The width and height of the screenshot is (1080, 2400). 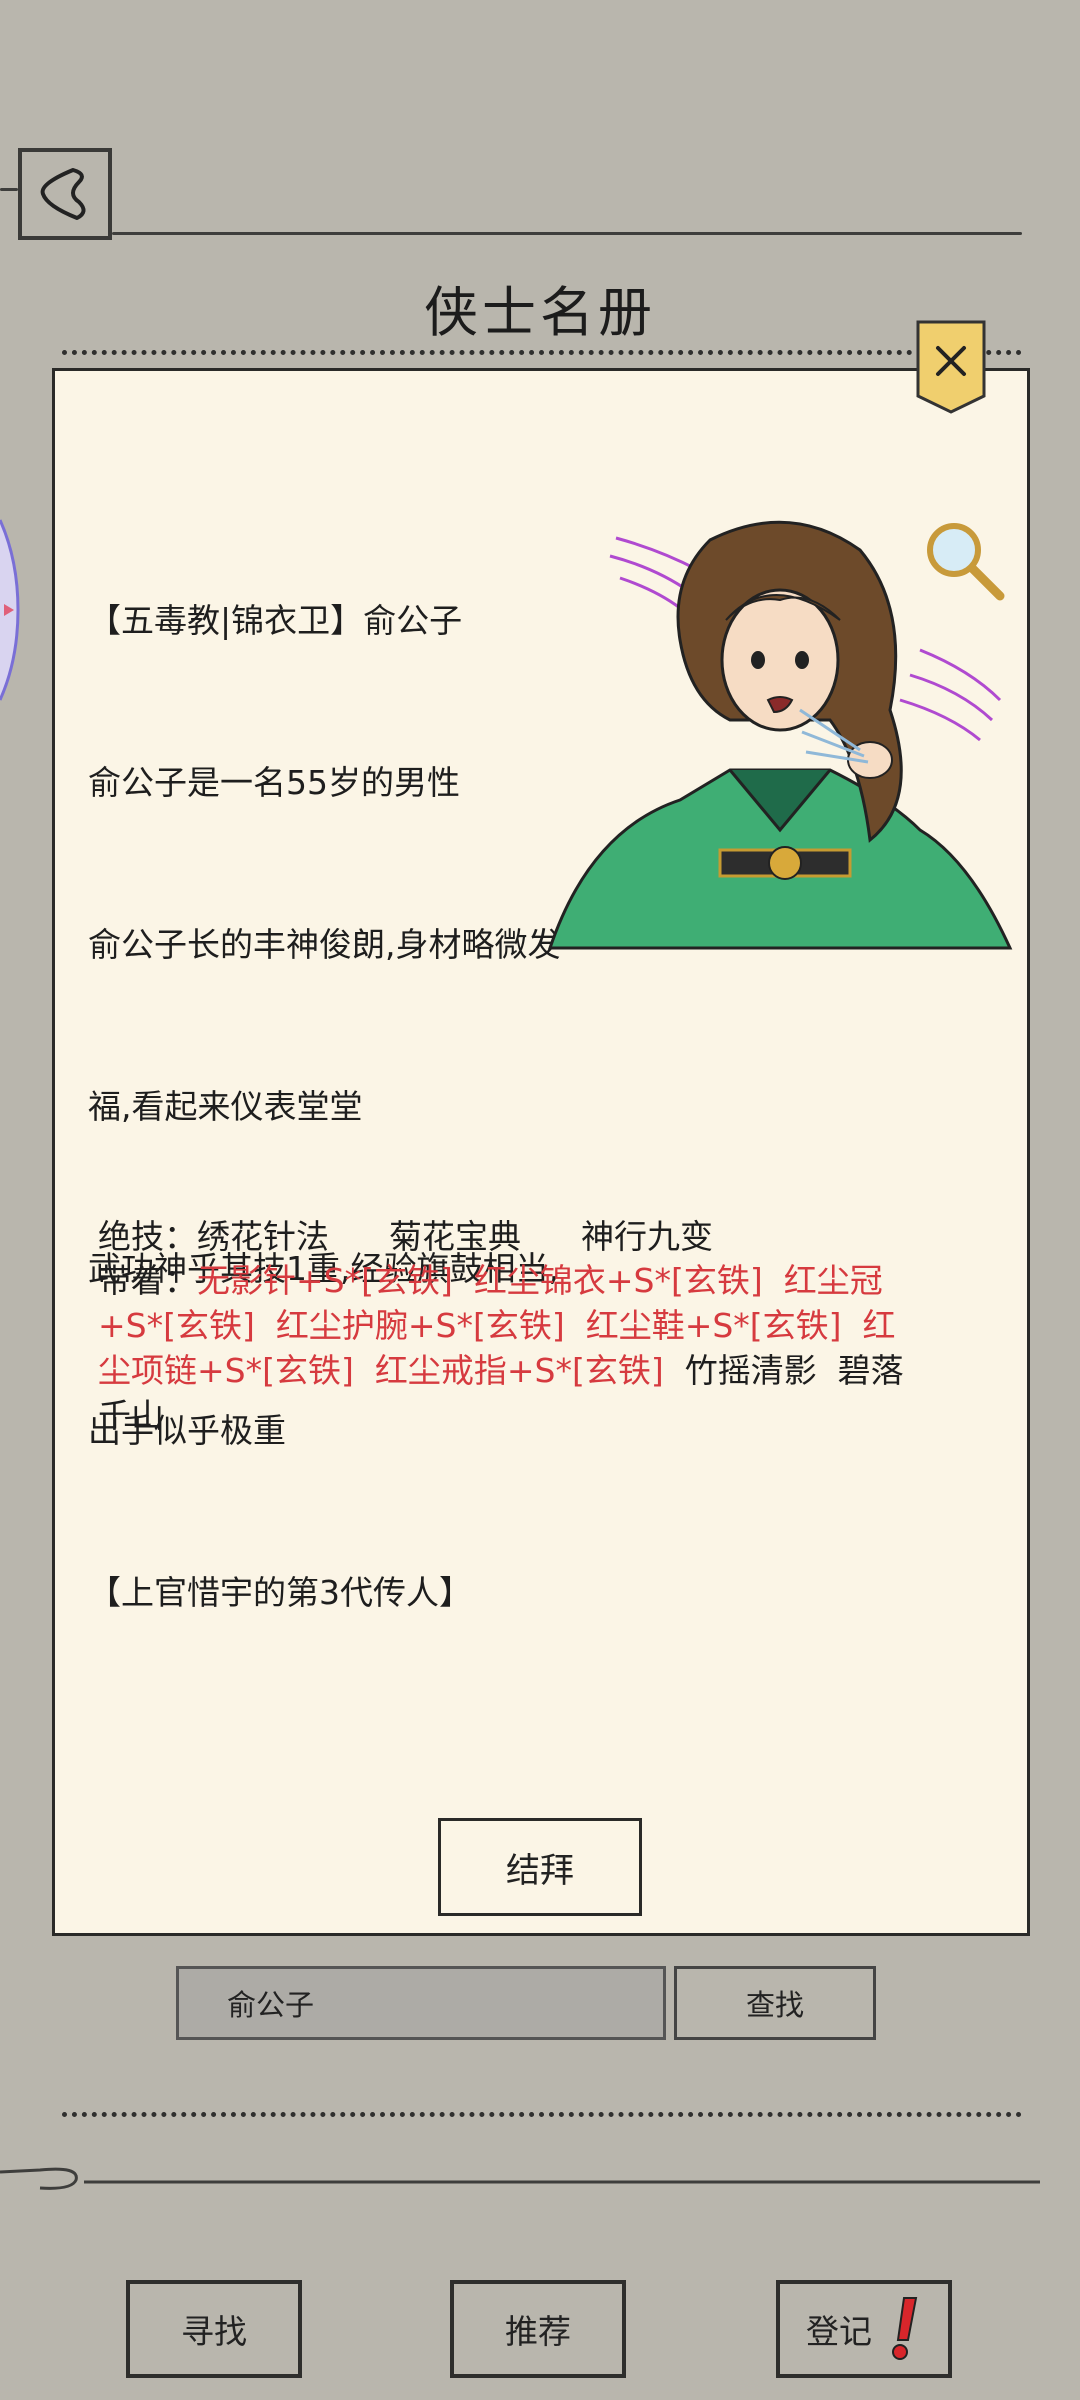 I want to click on magnifier-icon, so click(x=963, y=559).